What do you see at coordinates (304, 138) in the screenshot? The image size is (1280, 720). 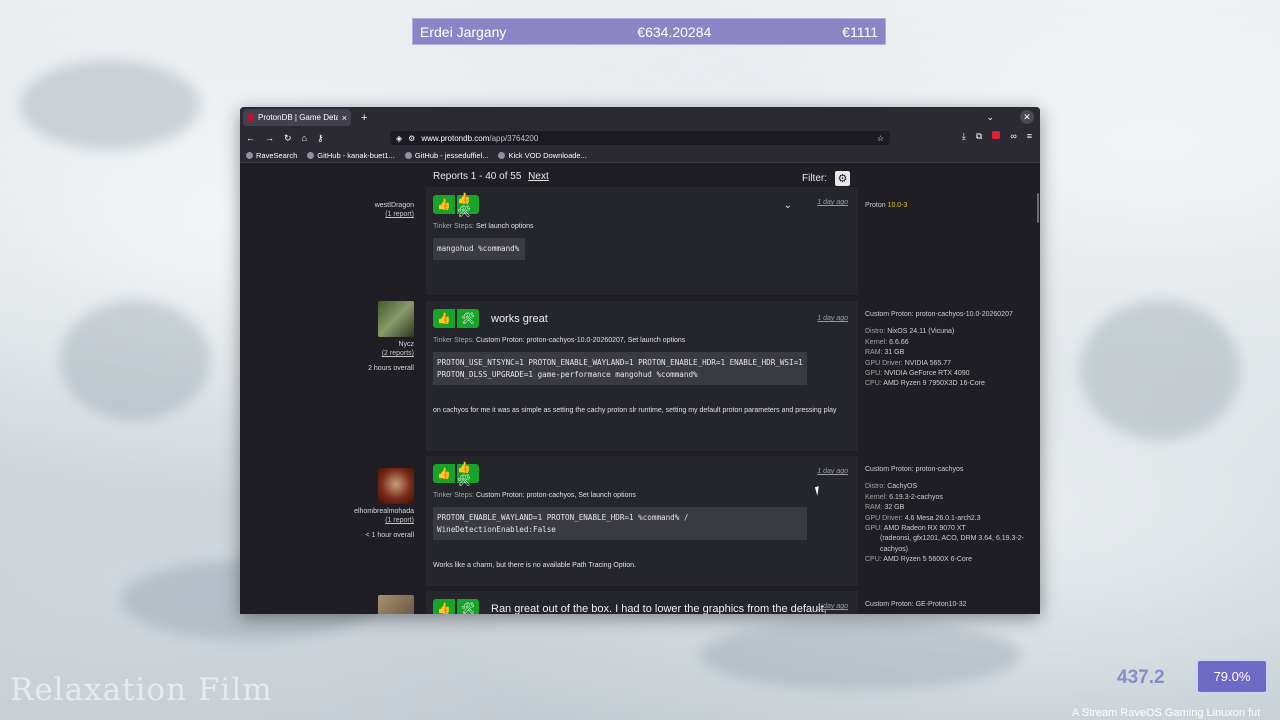 I see `home-icon: ⌂` at bounding box center [304, 138].